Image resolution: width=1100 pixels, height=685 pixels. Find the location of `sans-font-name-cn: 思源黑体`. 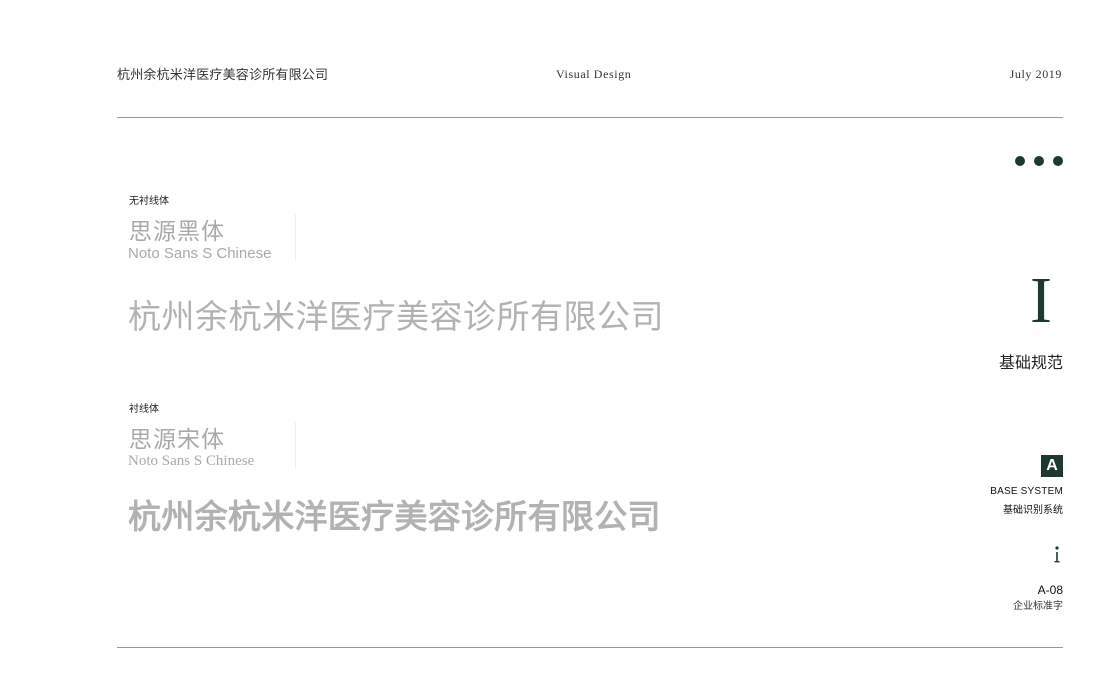

sans-font-name-cn: 思源黑体 is located at coordinates (177, 231).